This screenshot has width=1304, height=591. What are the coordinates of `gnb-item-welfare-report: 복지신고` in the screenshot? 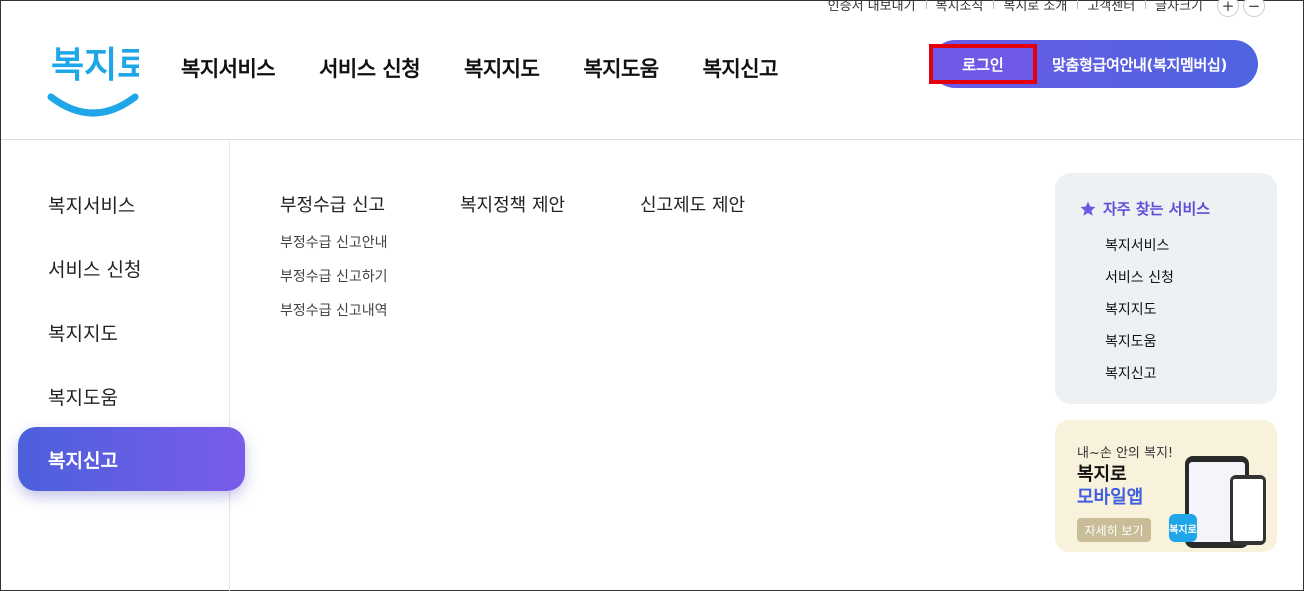 It's located at (741, 68).